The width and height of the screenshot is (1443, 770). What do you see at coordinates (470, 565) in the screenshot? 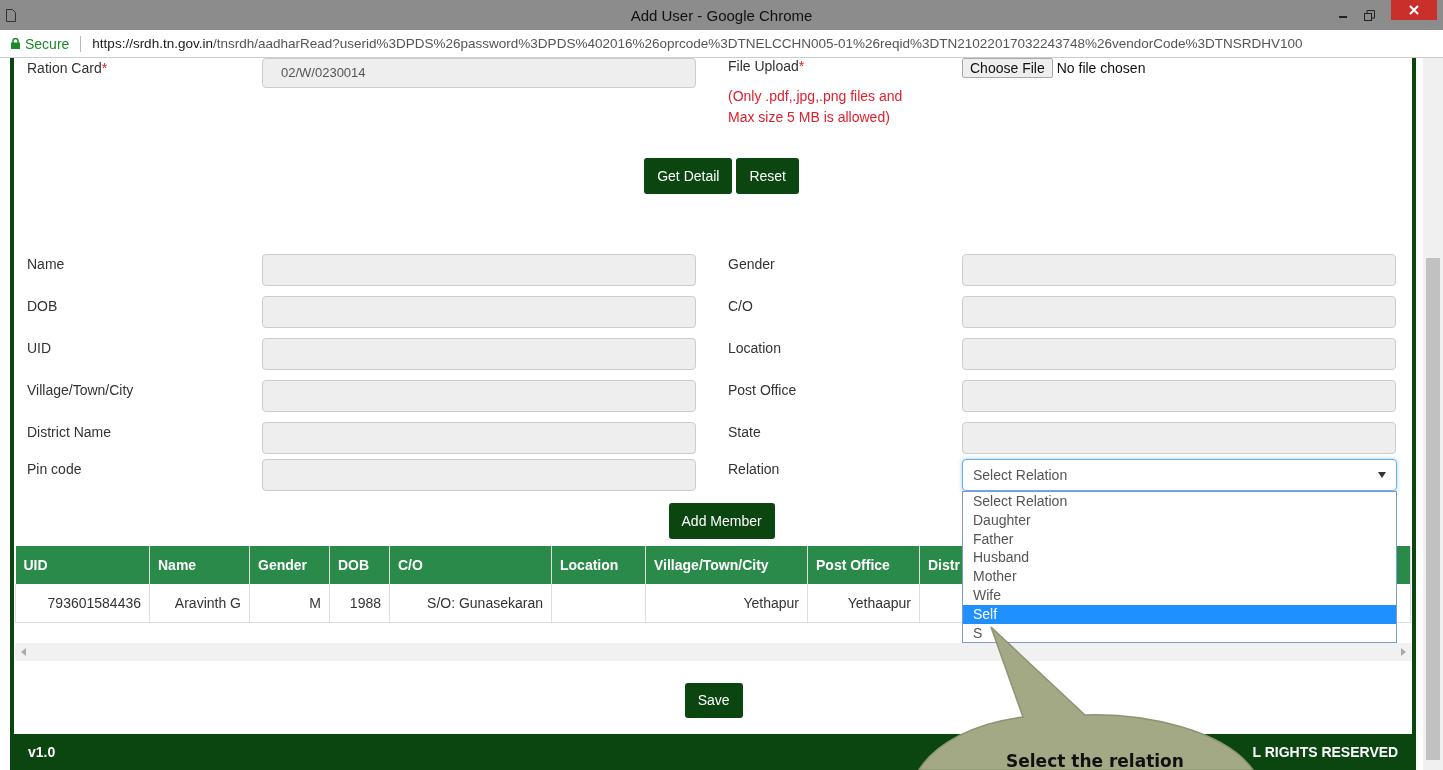
I see `column-header: C/O` at bounding box center [470, 565].